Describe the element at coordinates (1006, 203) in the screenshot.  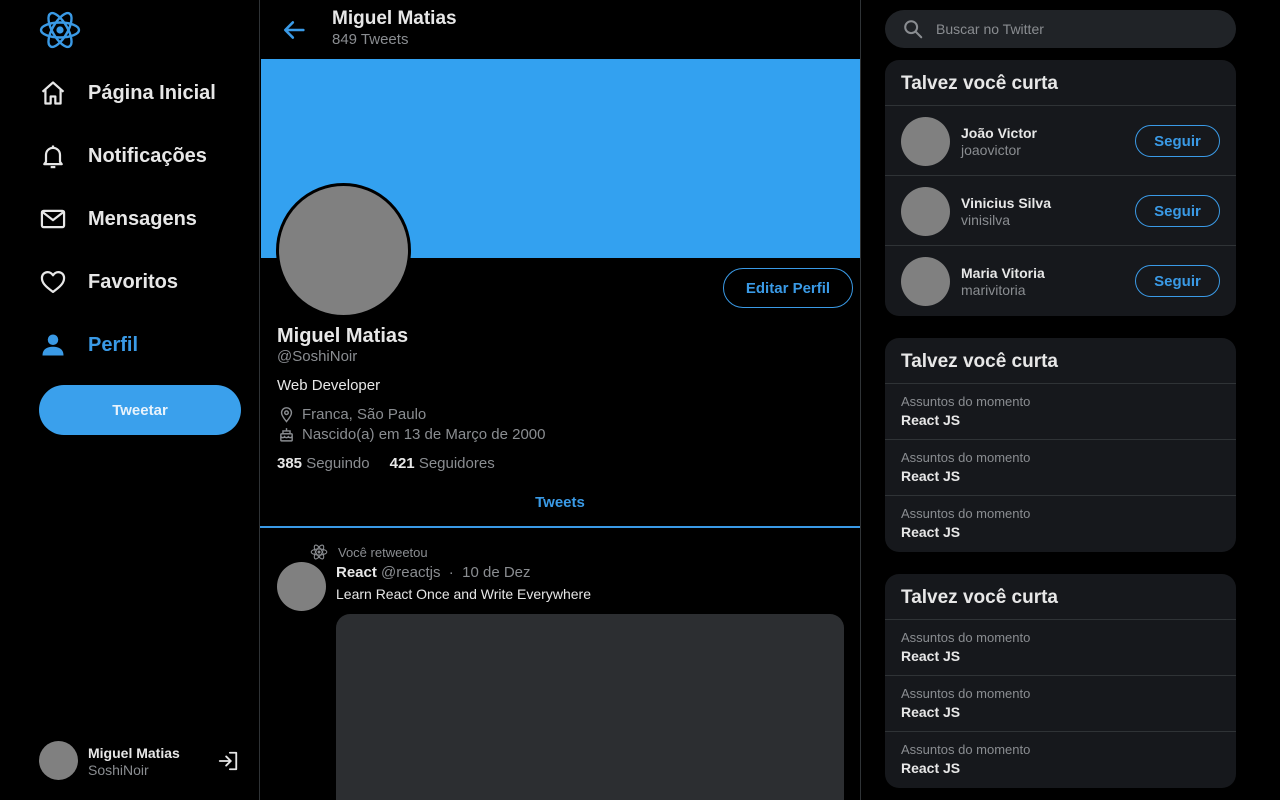
I see `suggestion-name: Vinicius Silva` at that location.